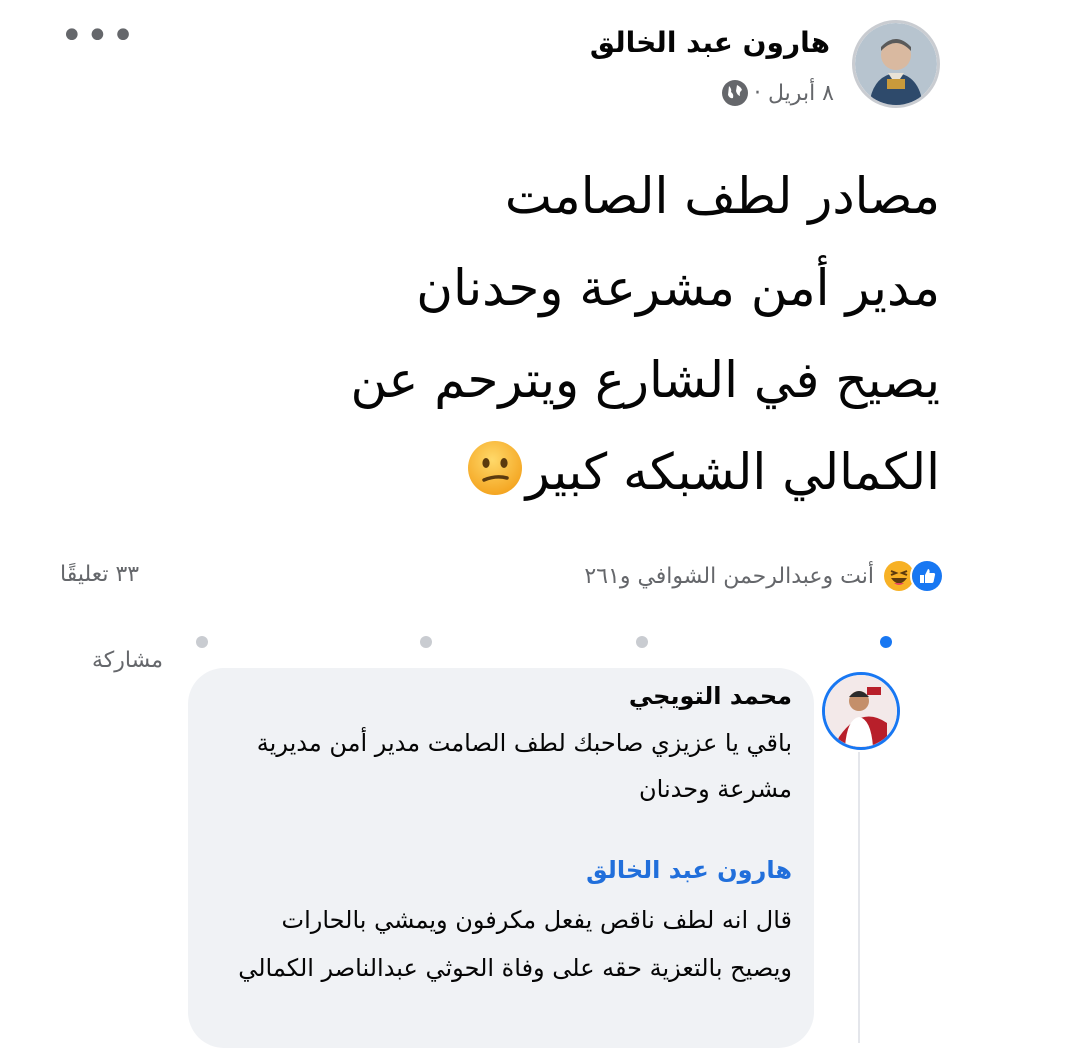 The width and height of the screenshot is (1080, 1048). I want to click on commenter-avatar, so click(861, 711).